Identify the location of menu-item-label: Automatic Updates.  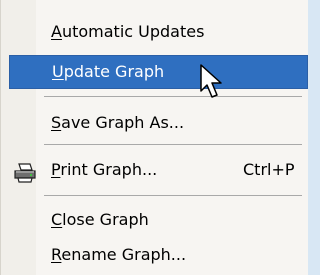
(128, 31).